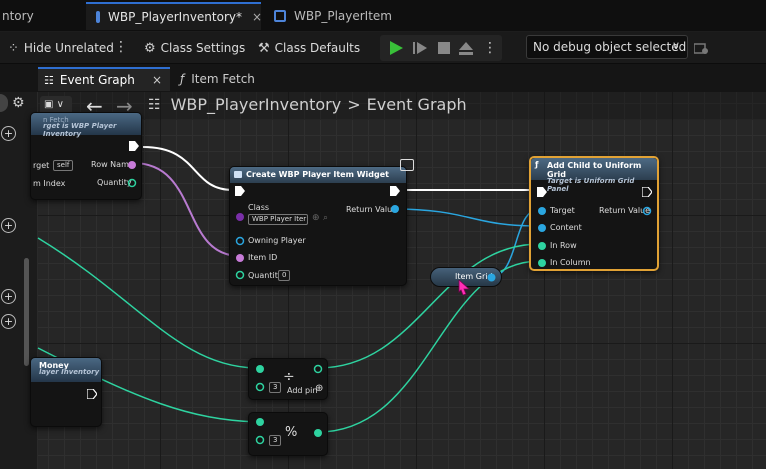 Image resolution: width=766 pixels, height=469 pixels. Describe the element at coordinates (325, 218) in the screenshot. I see `search-icon: ⌕` at that location.